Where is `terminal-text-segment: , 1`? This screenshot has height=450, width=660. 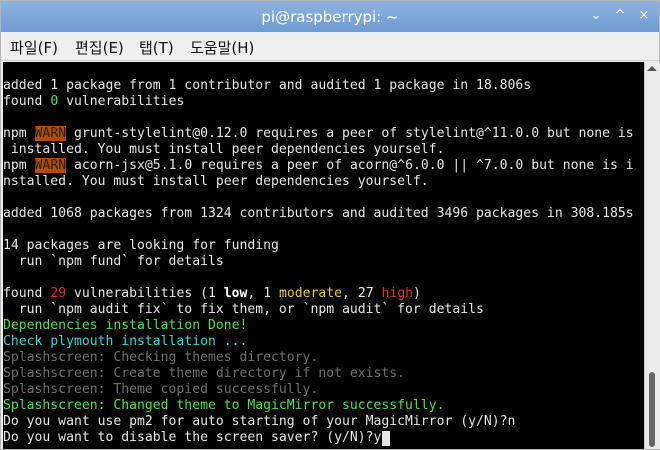
terminal-text-segment: , 1 is located at coordinates (263, 293).